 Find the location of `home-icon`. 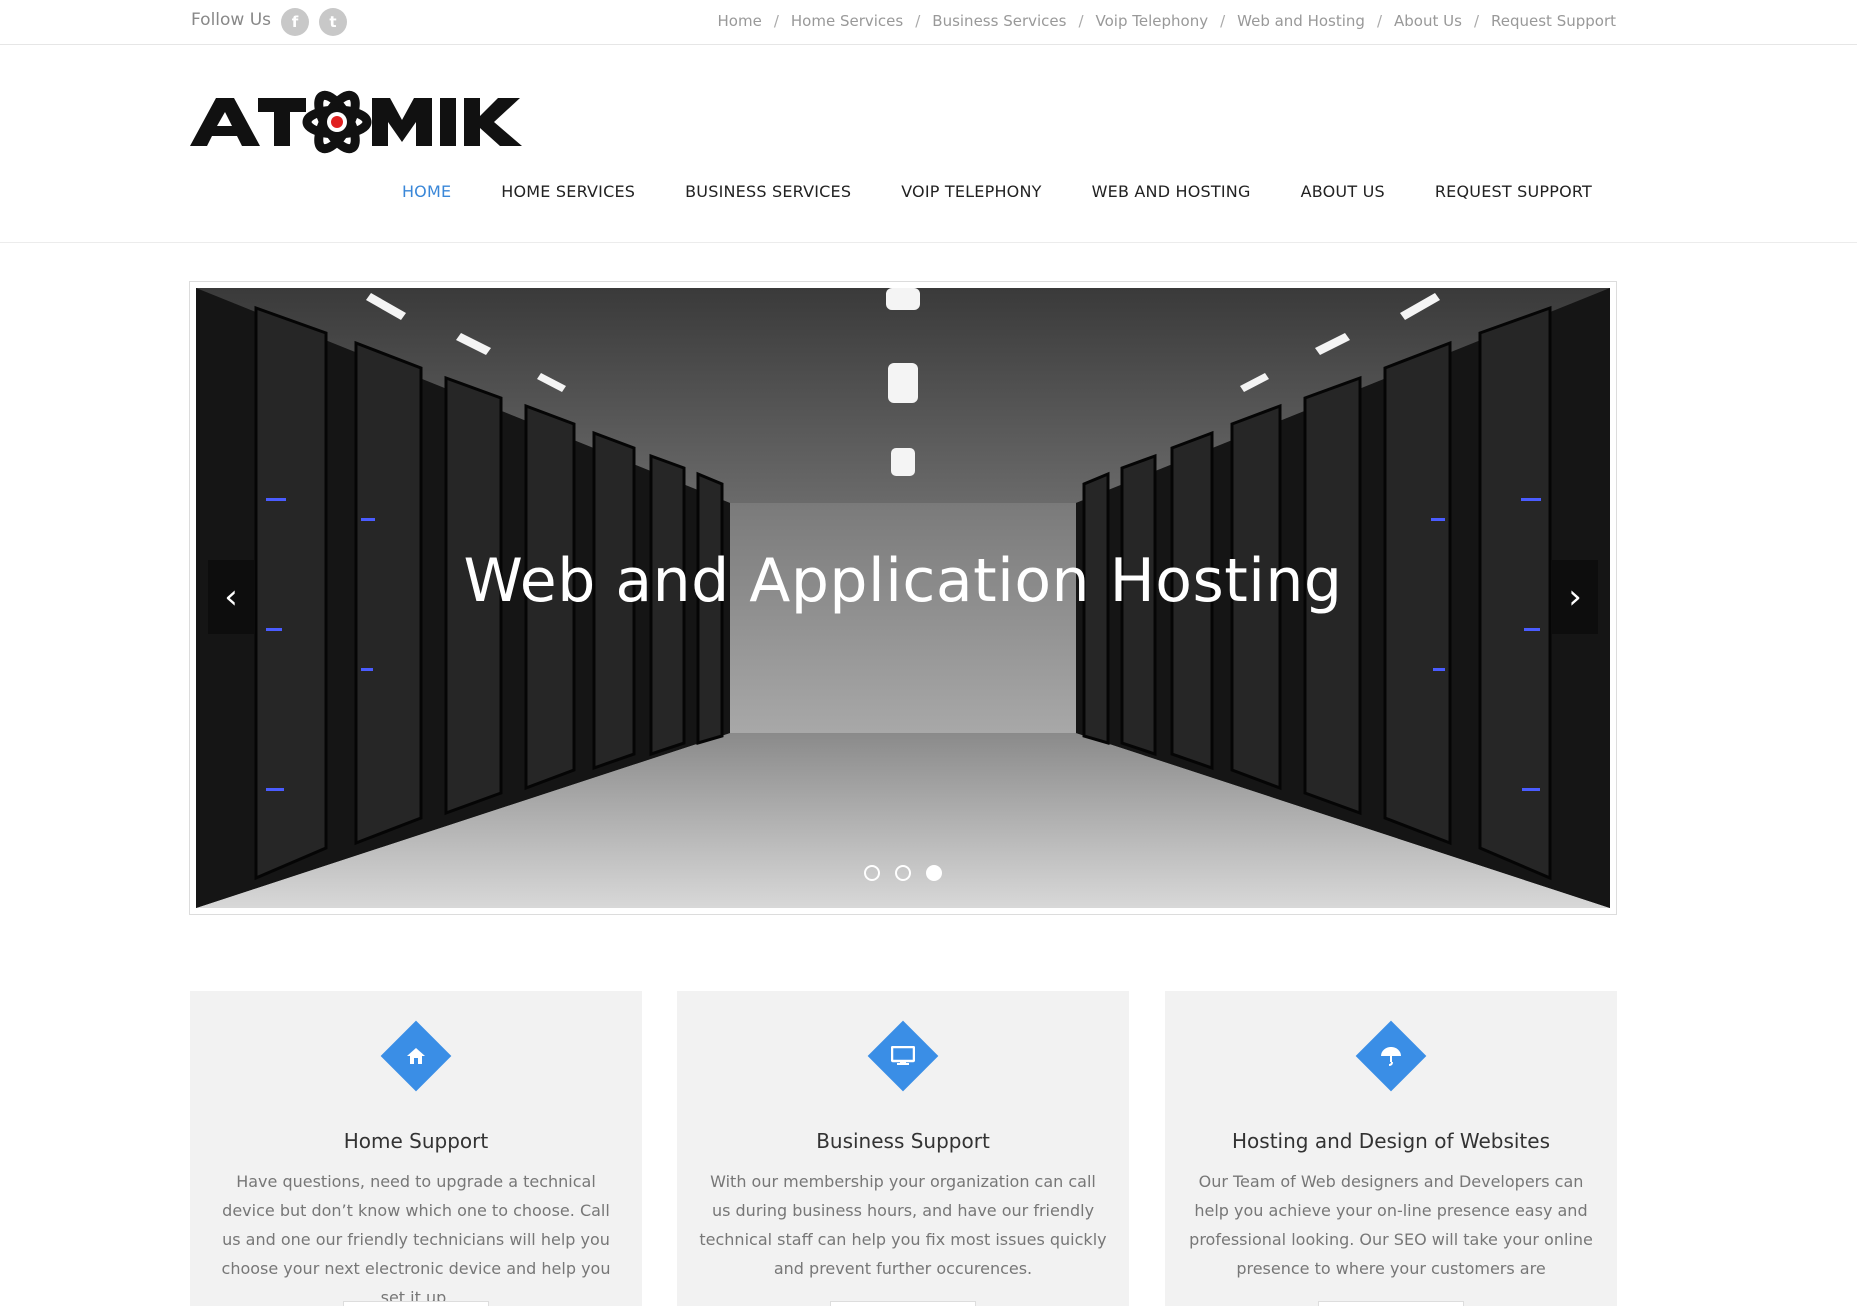

home-icon is located at coordinates (416, 1056).